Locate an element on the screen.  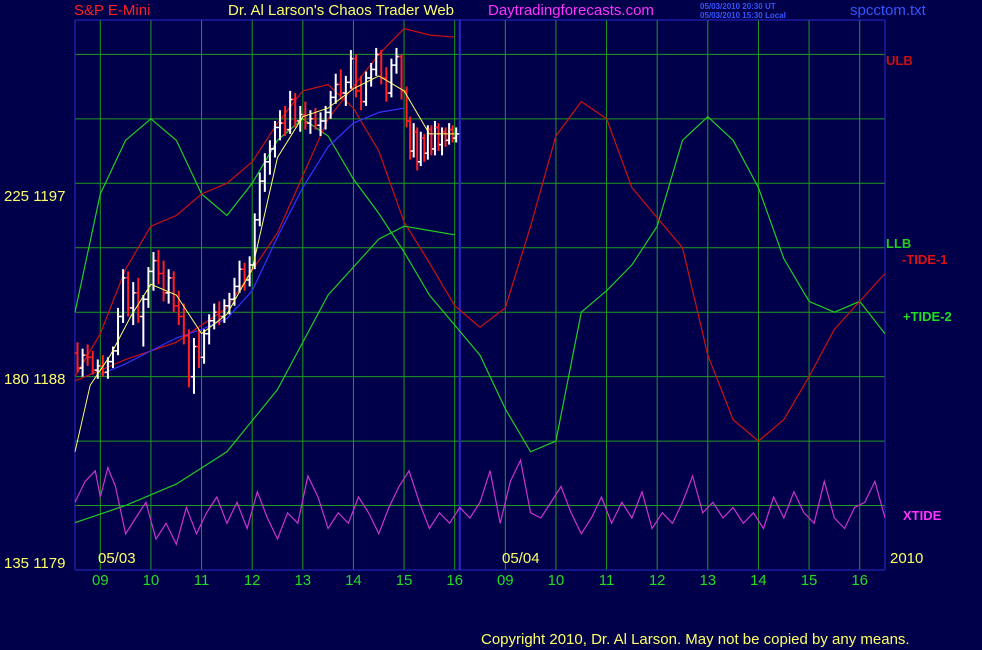
year-label: 2010 is located at coordinates (907, 558).